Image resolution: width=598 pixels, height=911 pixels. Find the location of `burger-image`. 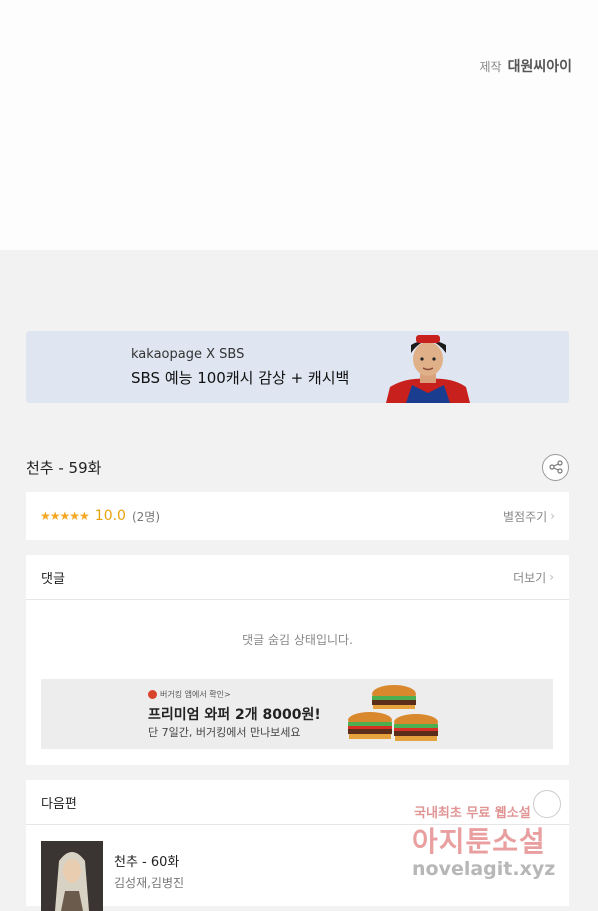

burger-image is located at coordinates (393, 713).